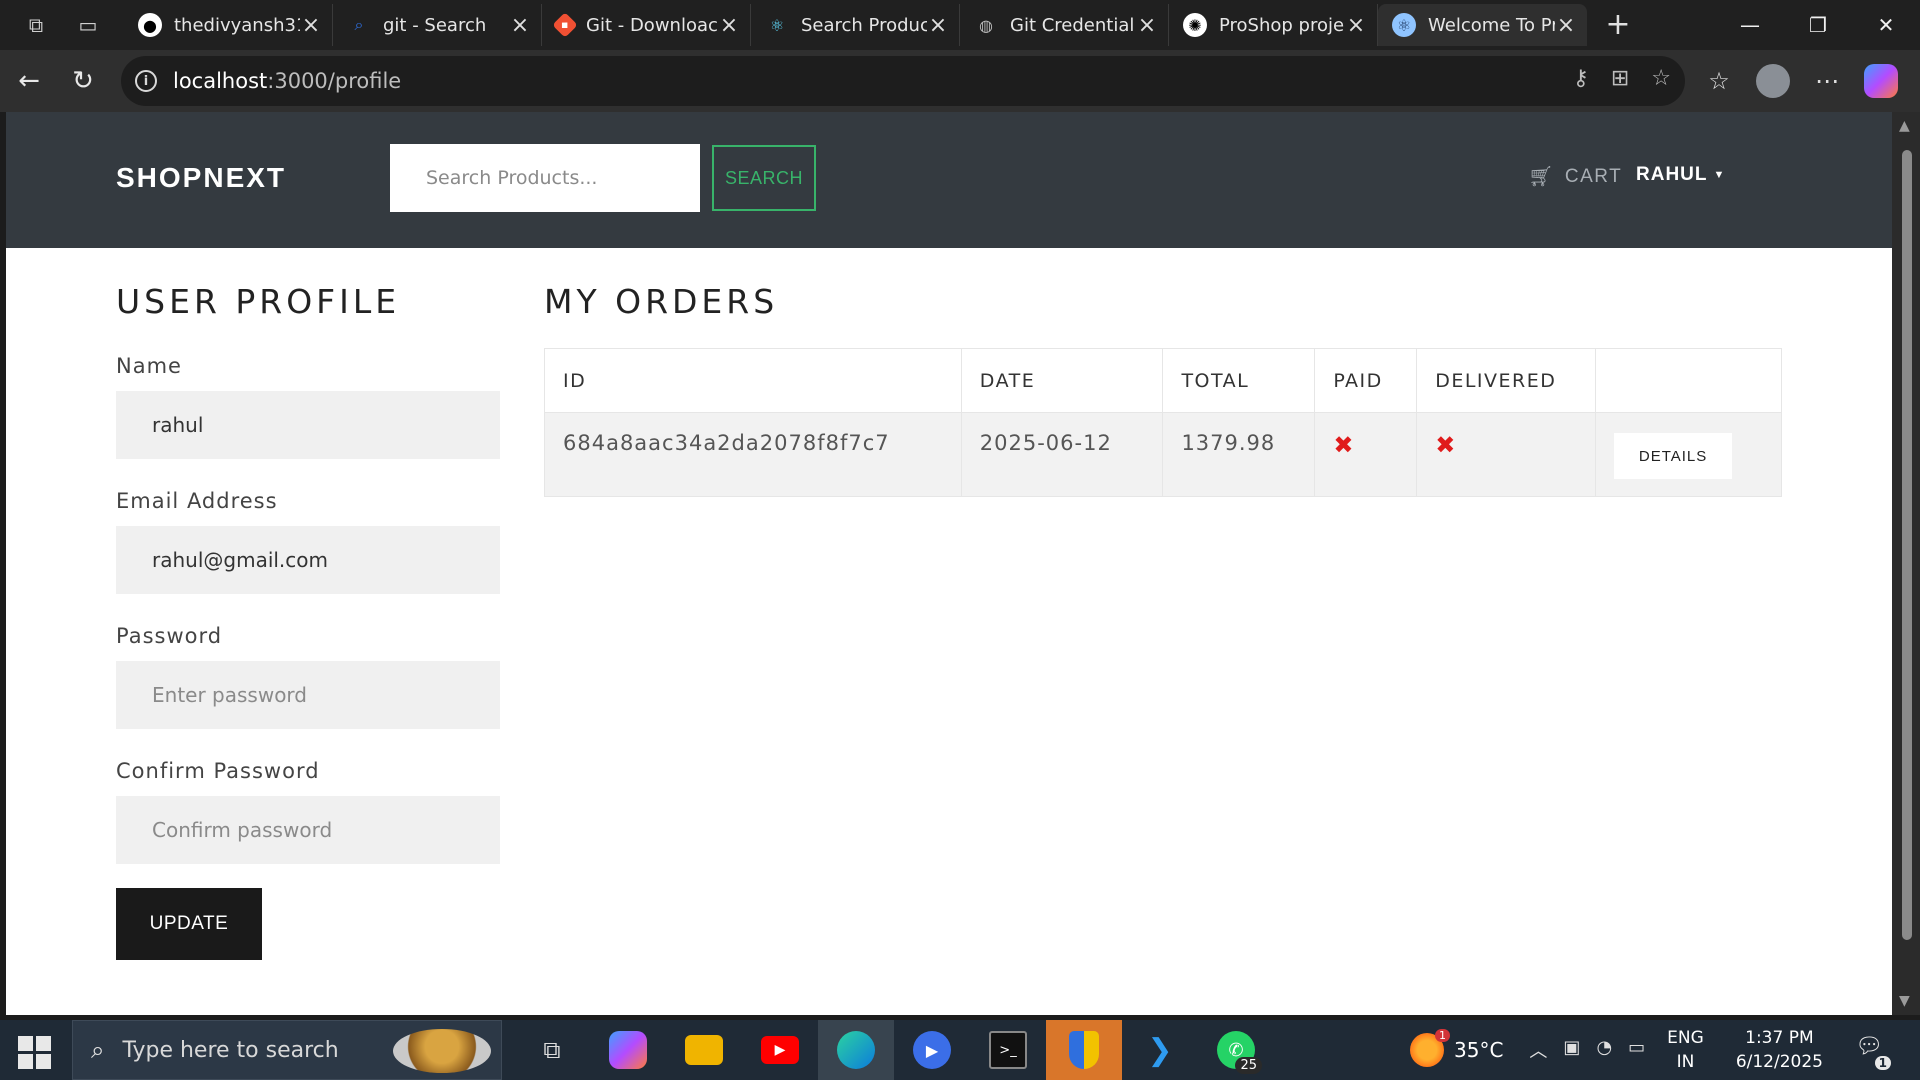  What do you see at coordinates (856, 1050) in the screenshot?
I see `edge-browser-icon` at bounding box center [856, 1050].